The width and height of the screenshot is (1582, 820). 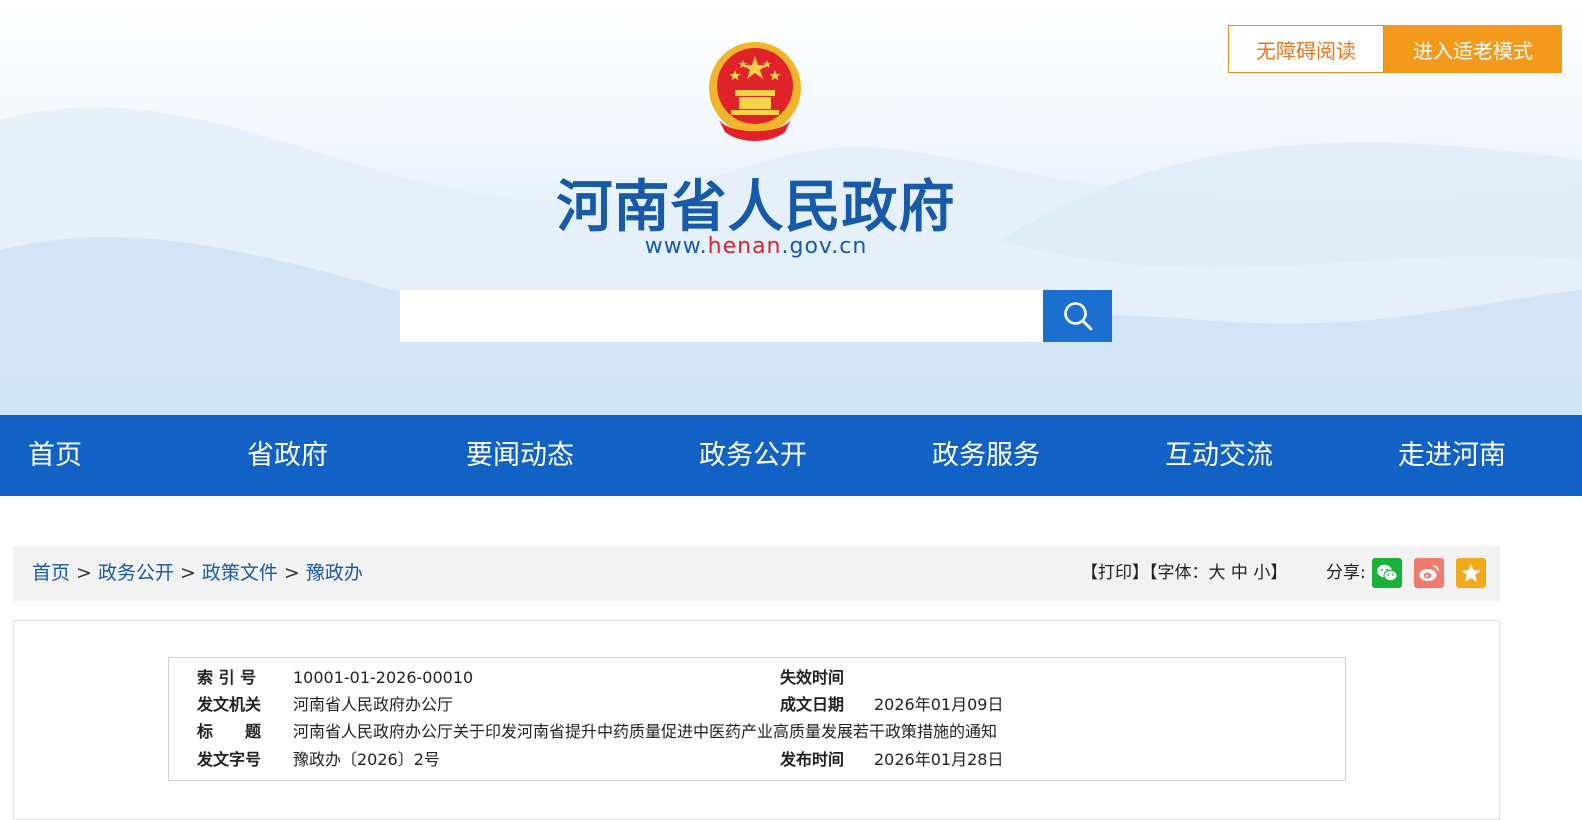 I want to click on title-label: 标 题, so click(x=229, y=731).